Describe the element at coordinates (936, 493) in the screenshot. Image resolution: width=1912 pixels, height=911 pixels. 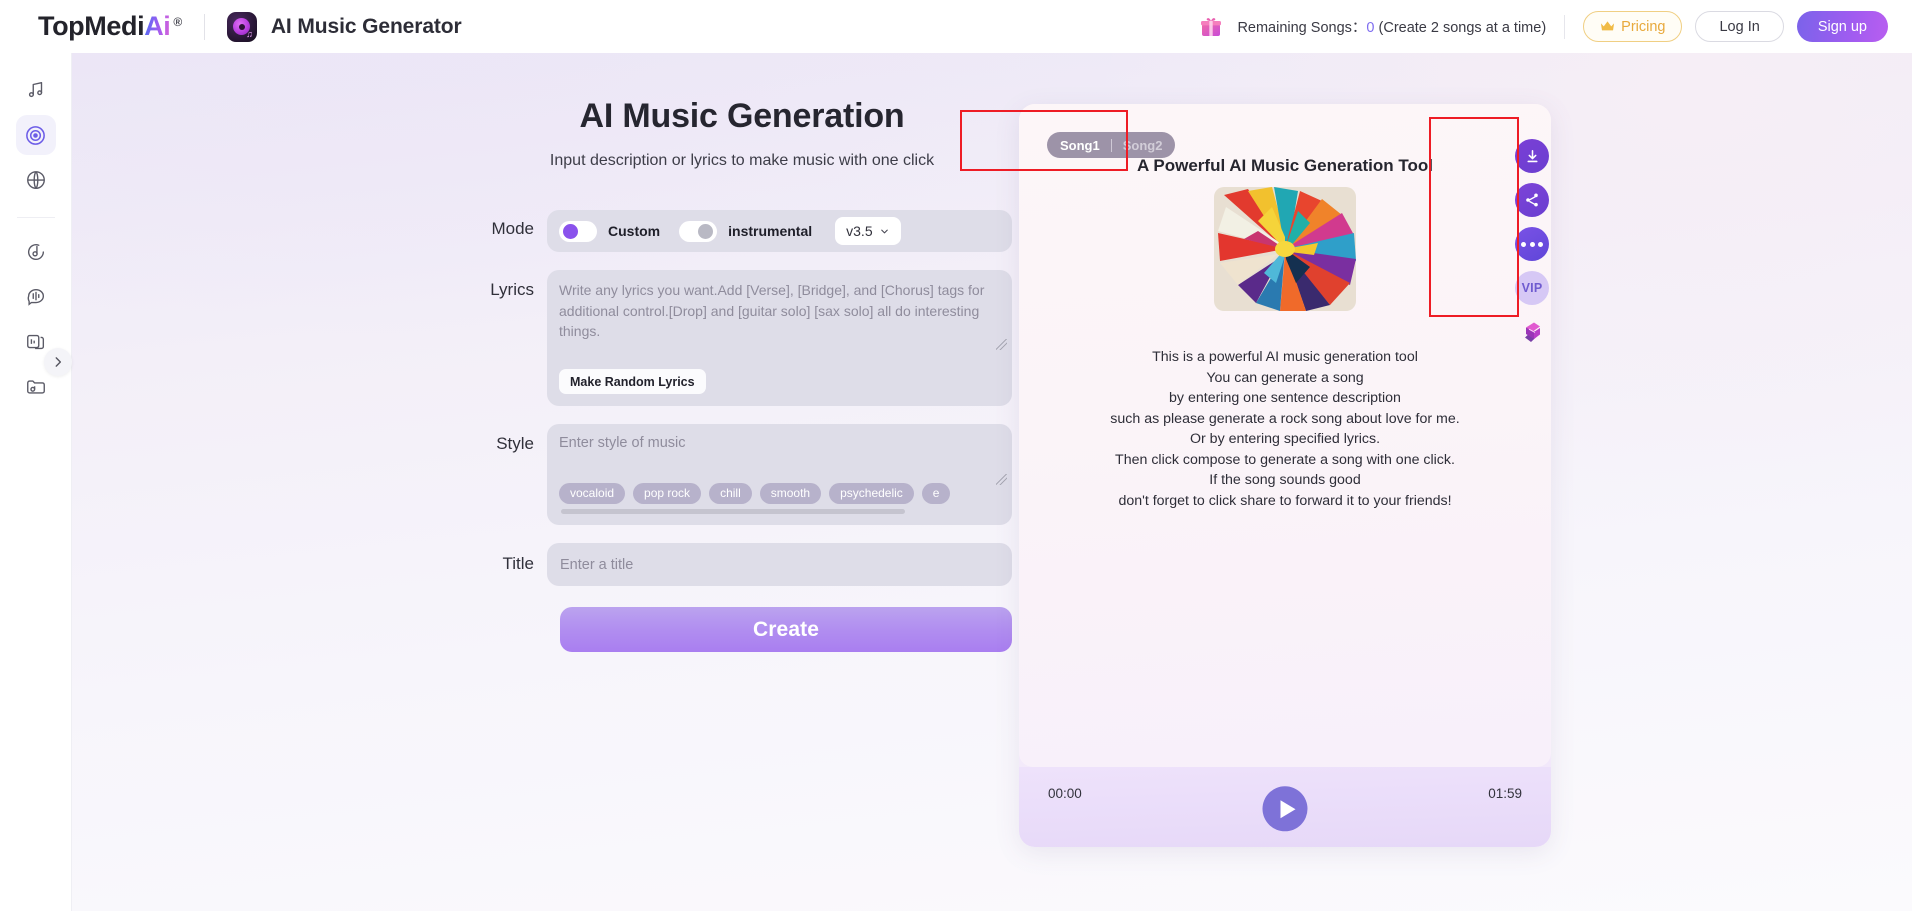
I see `style-tag: e` at that location.